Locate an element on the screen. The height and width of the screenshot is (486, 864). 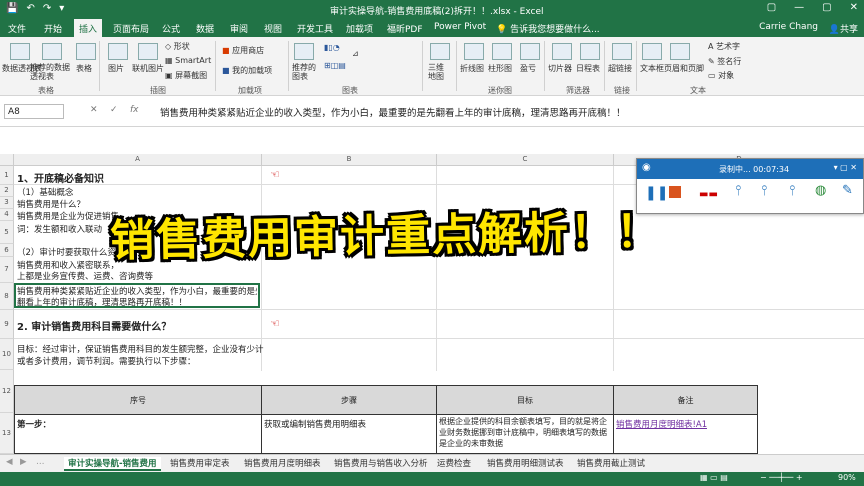
table-header-note: 备注 is located at coordinates (685, 400).